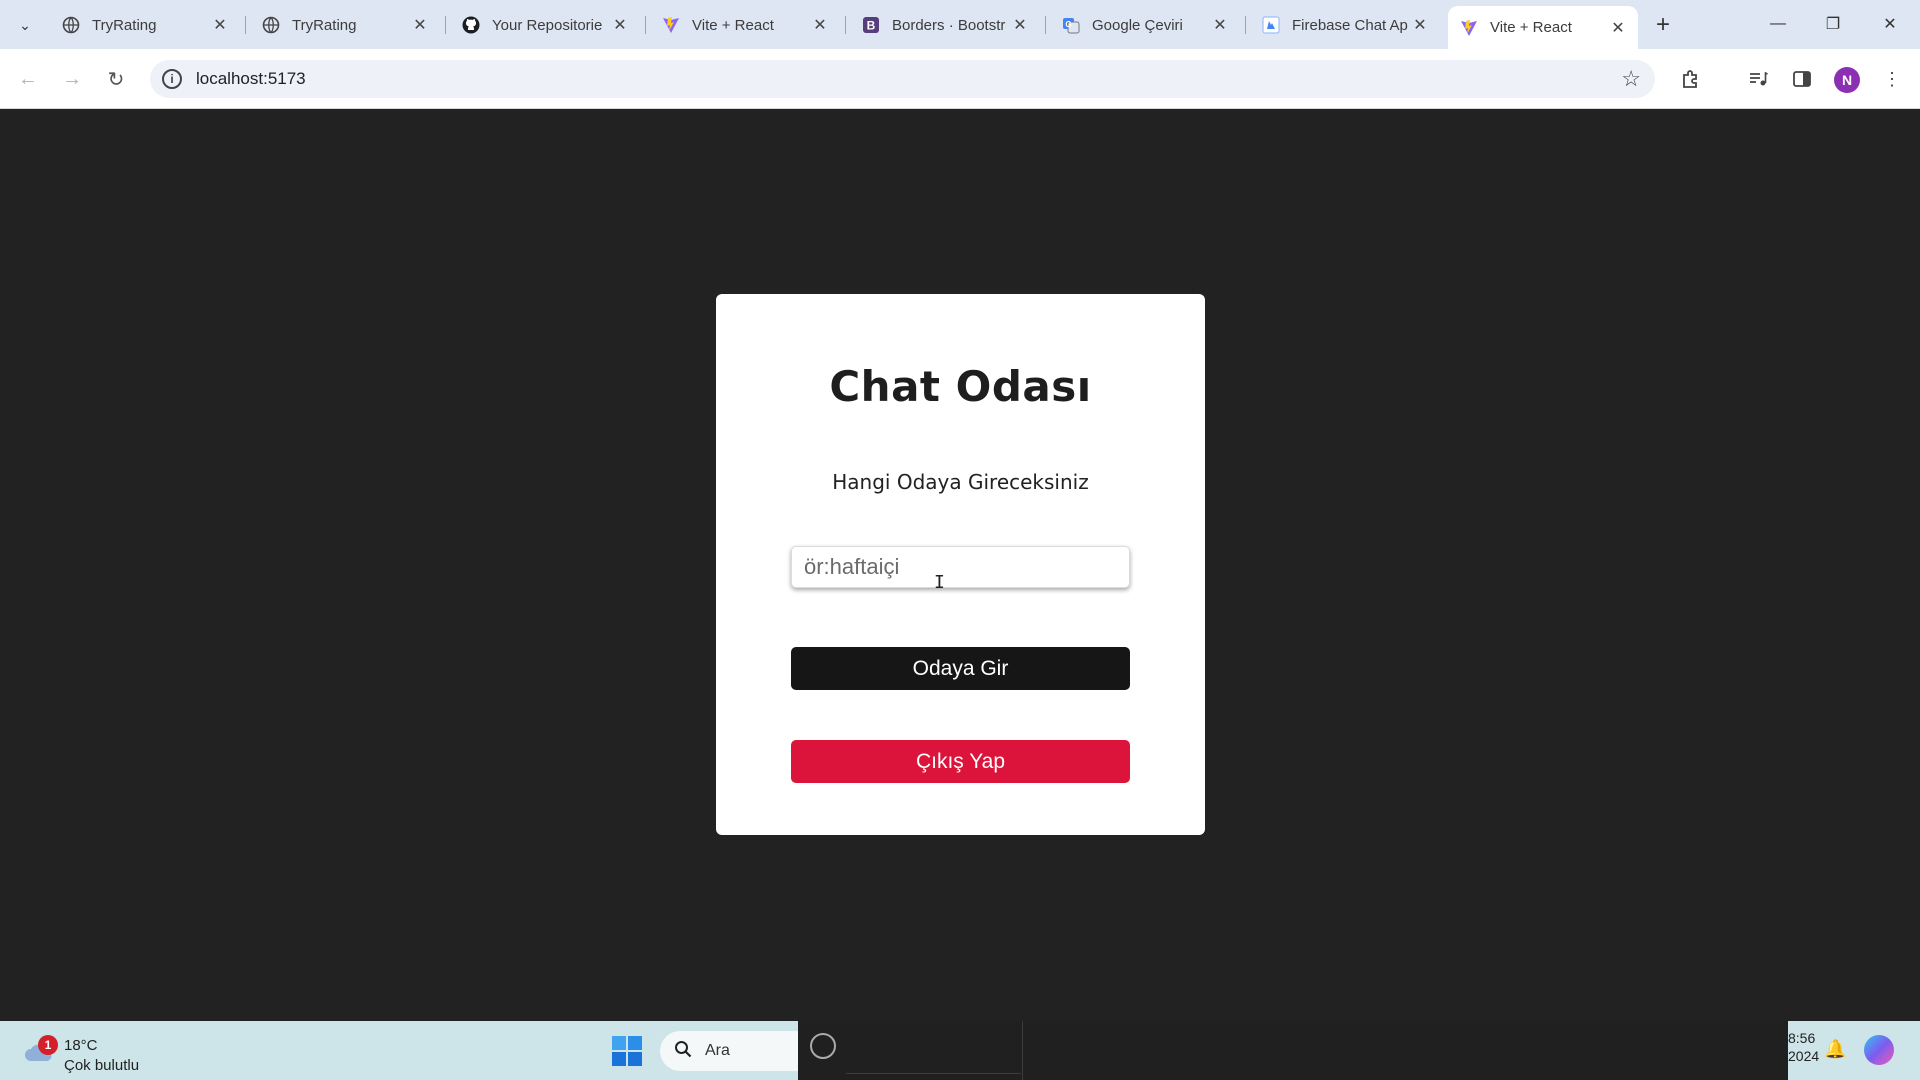  I want to click on room-name-input, so click(960, 567).